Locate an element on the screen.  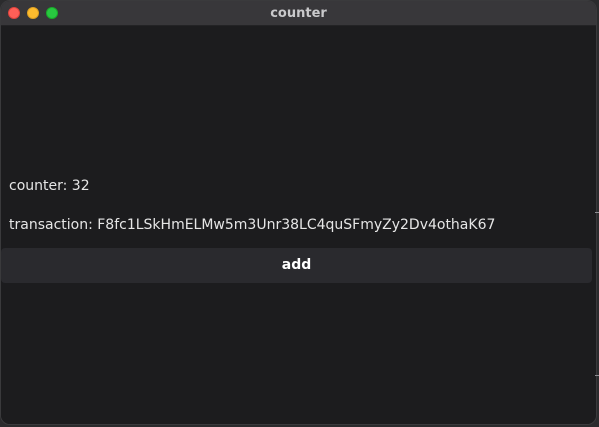
window-title: counter is located at coordinates (298, 13).